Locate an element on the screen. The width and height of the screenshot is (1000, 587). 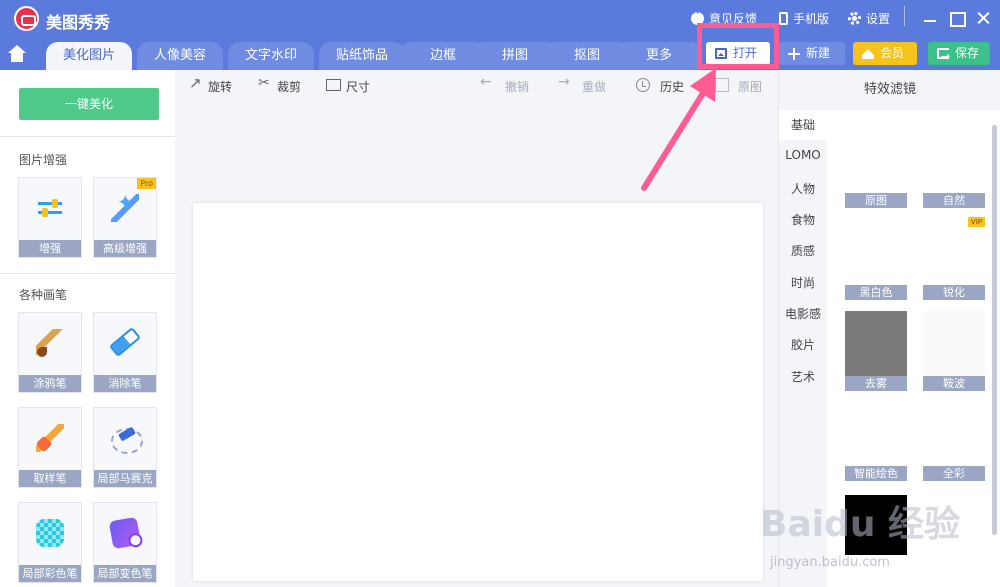
tool-doodle-pen: 涂鸦笔 is located at coordinates (50, 352).